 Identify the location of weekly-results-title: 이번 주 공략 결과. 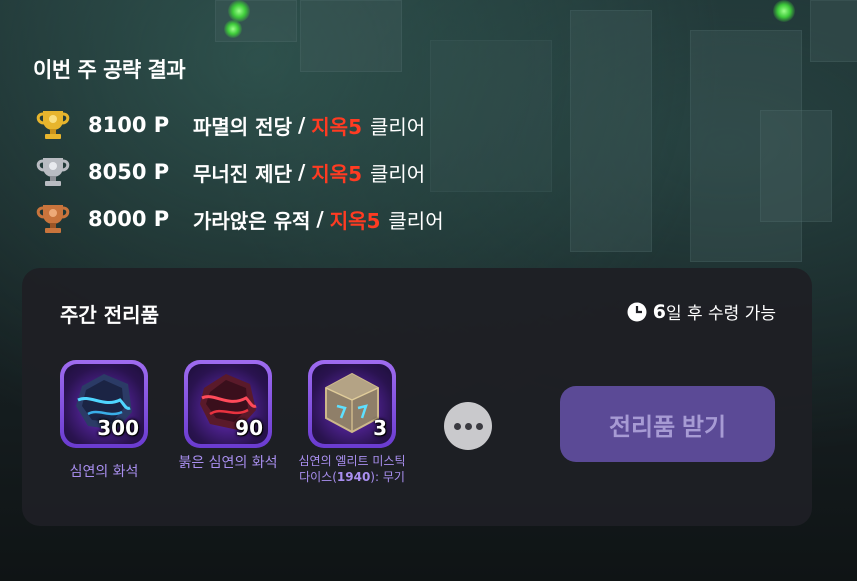
(109, 70).